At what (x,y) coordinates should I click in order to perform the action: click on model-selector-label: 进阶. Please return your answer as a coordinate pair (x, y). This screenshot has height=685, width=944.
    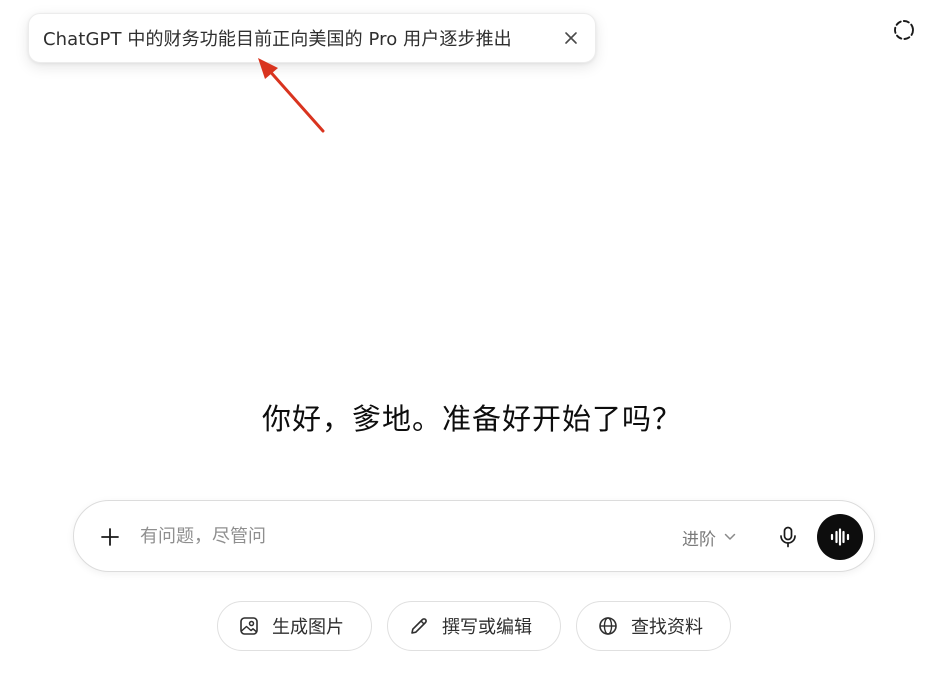
    Looking at the image, I should click on (699, 539).